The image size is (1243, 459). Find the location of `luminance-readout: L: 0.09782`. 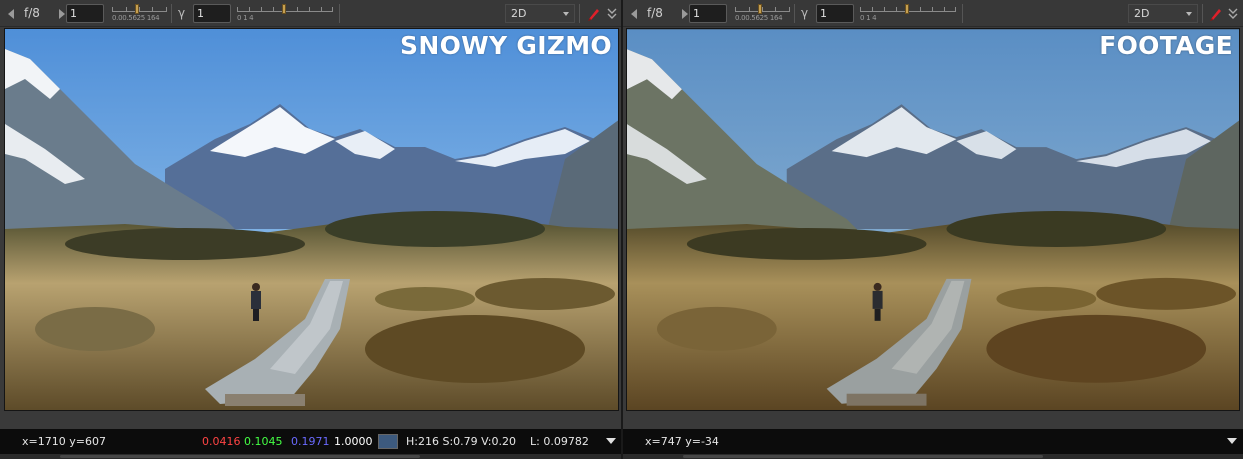

luminance-readout: L: 0.09782 is located at coordinates (559, 441).